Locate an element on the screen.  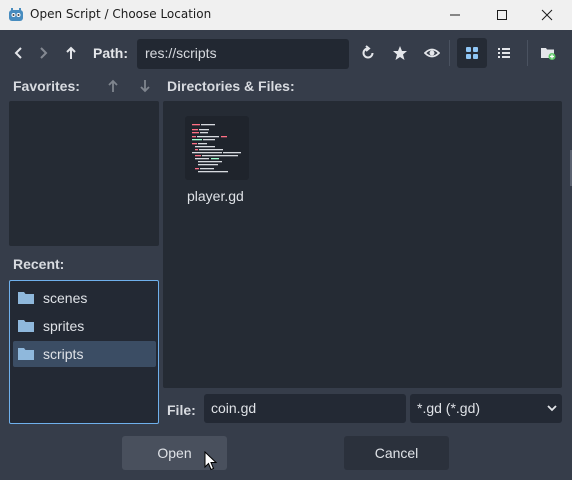
file-item: player.gd is located at coordinates (218, 160).